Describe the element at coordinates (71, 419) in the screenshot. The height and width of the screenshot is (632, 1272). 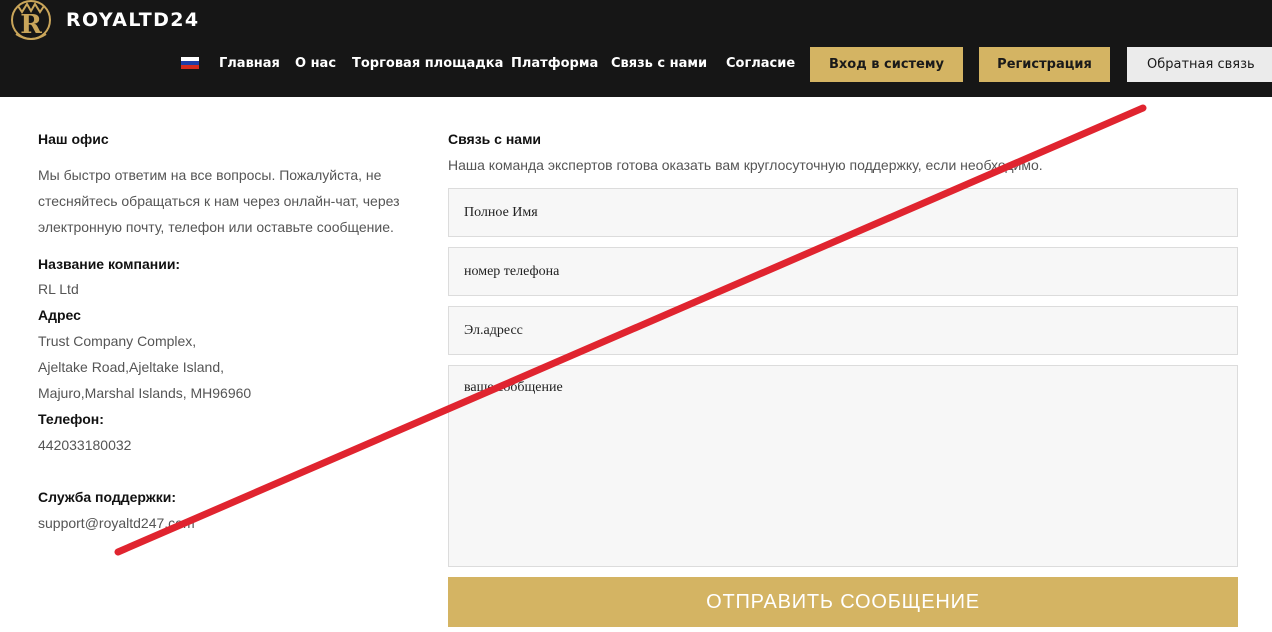
I see `phone-label: Телефон:` at that location.